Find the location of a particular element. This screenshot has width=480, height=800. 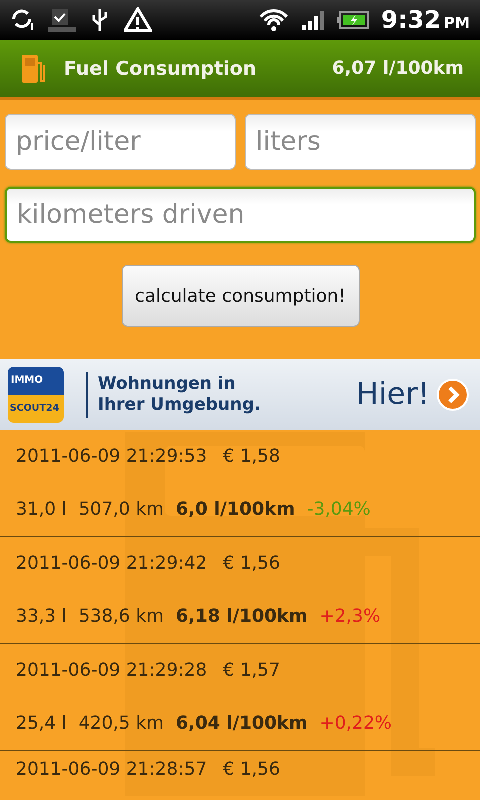

wifi-icon is located at coordinates (274, 20).